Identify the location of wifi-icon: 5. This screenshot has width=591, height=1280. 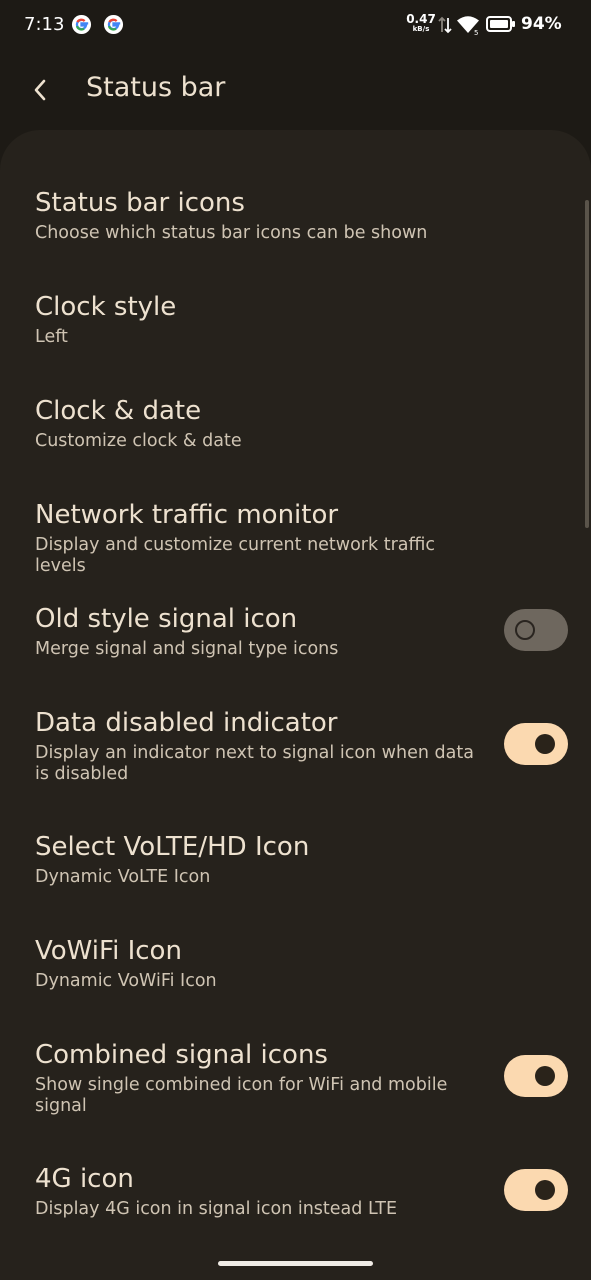
(468, 26).